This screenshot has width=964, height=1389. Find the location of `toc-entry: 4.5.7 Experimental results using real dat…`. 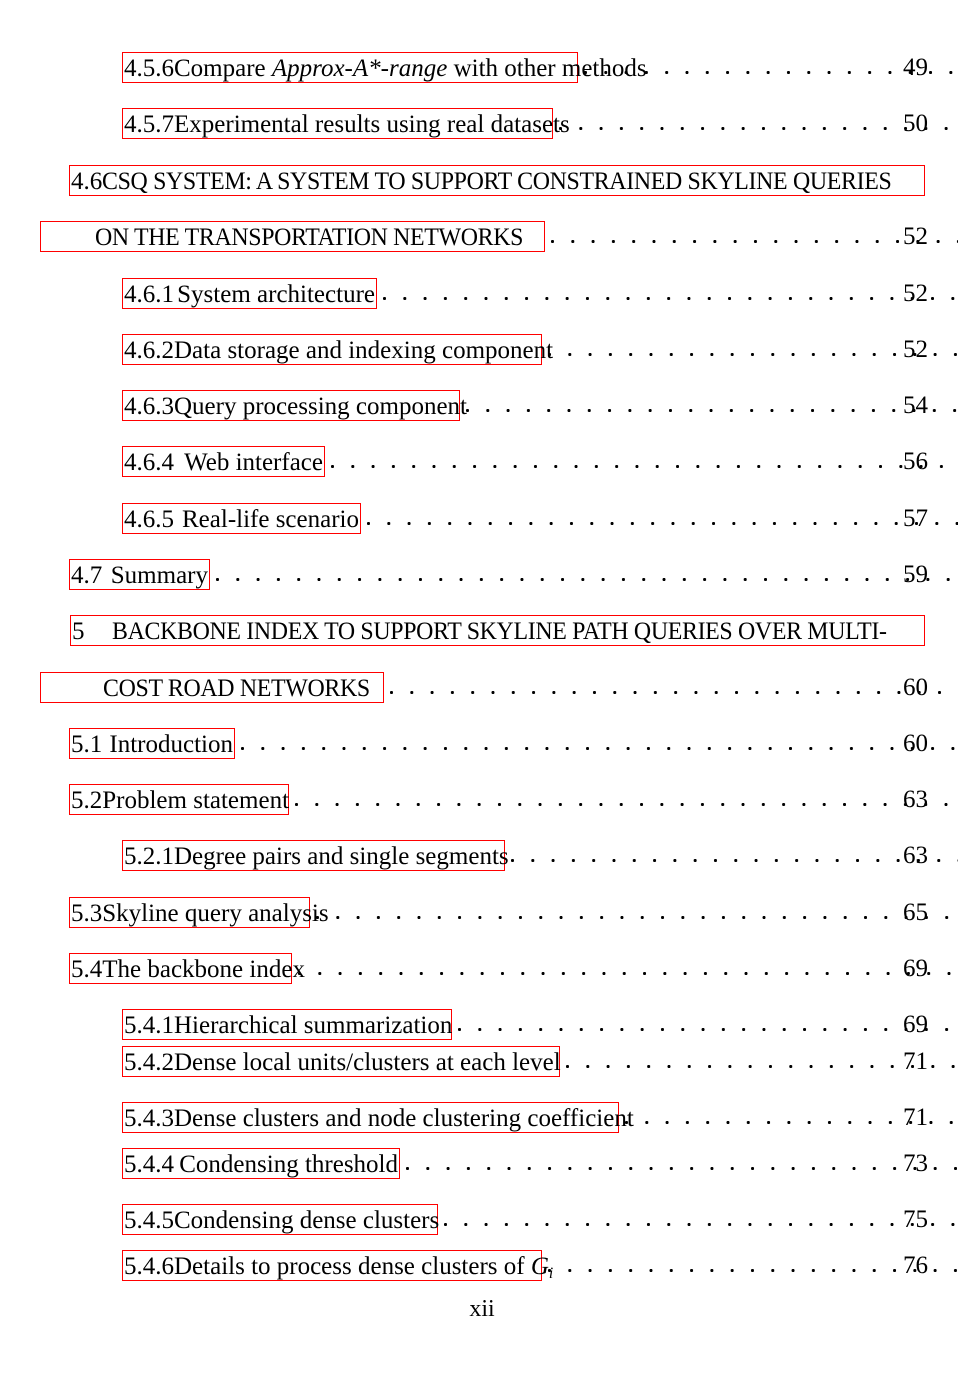

toc-entry: 4.5.7 Experimental results using real dat… is located at coordinates (482, 123).